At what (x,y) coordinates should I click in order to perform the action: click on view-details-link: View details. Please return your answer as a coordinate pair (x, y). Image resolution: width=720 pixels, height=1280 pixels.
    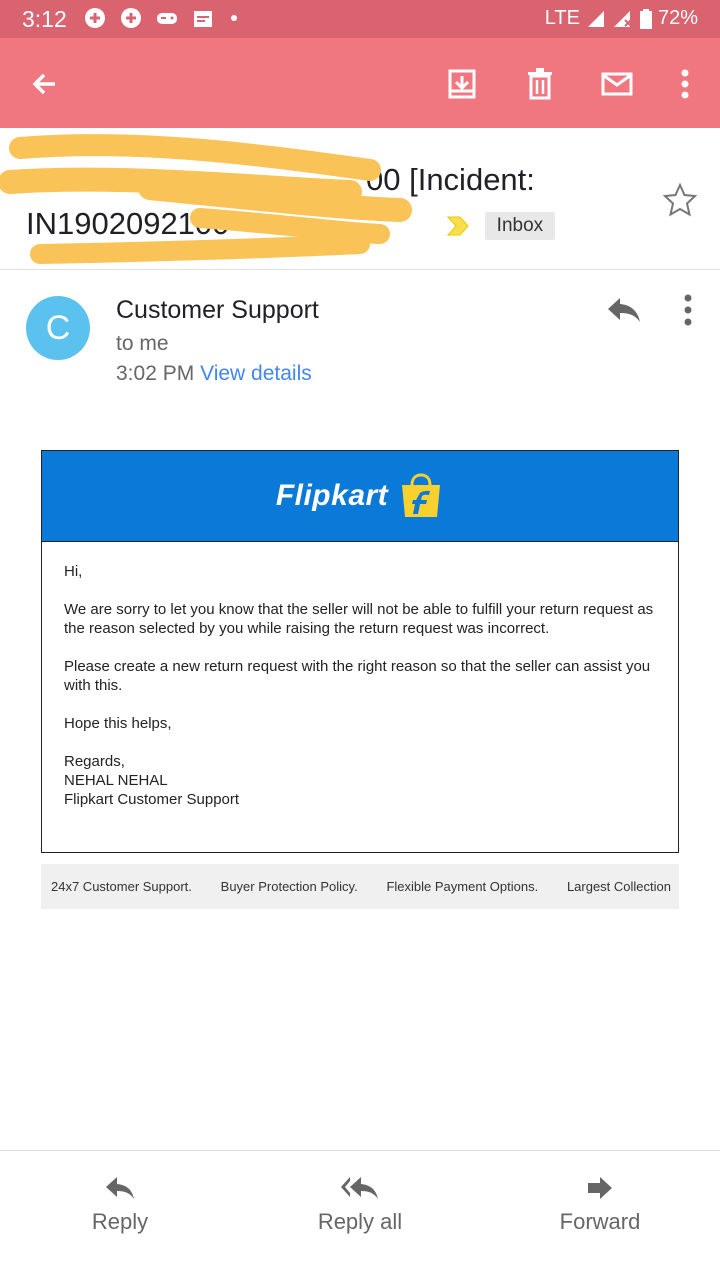
    Looking at the image, I should click on (256, 373).